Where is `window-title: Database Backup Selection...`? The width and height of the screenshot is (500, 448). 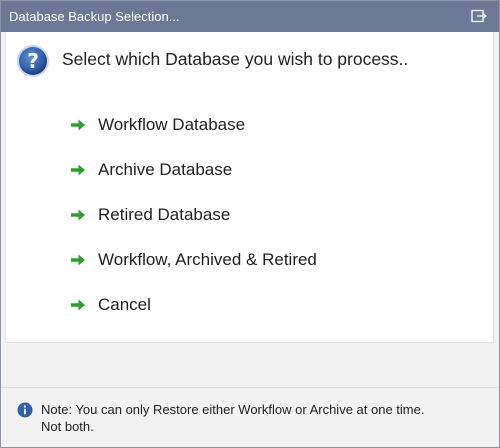 window-title: Database Backup Selection... is located at coordinates (94, 16).